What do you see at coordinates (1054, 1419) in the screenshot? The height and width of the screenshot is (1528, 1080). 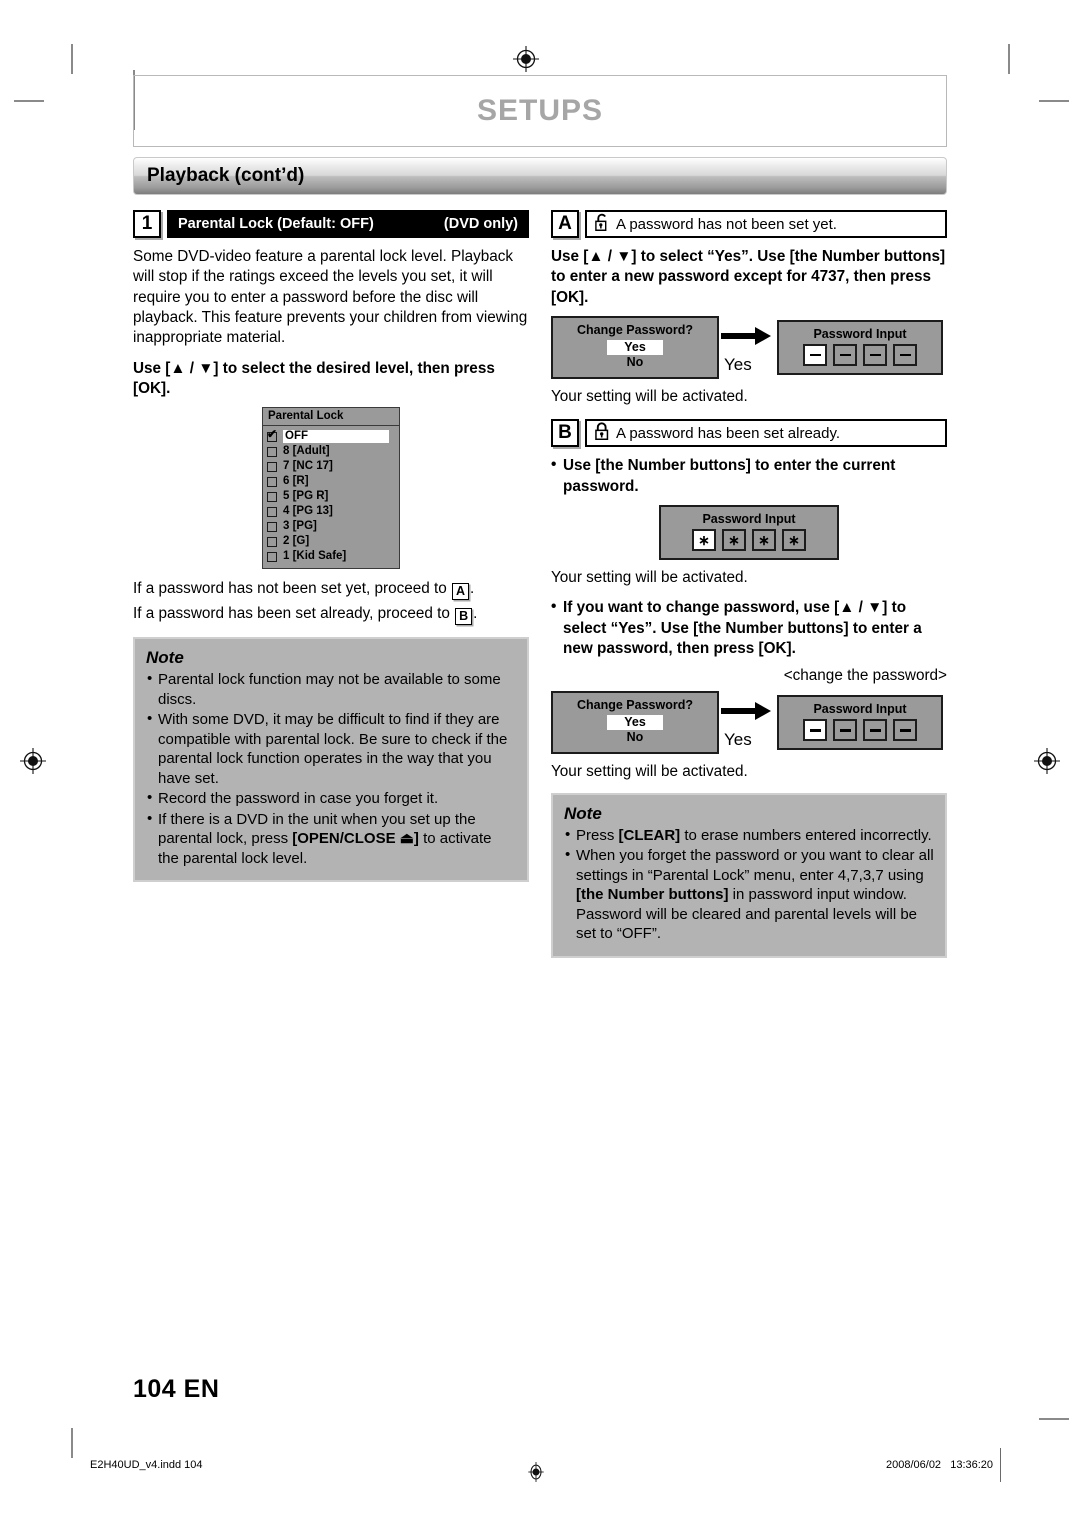 I see `crop-mark-bottom-right-horizontal` at bounding box center [1054, 1419].